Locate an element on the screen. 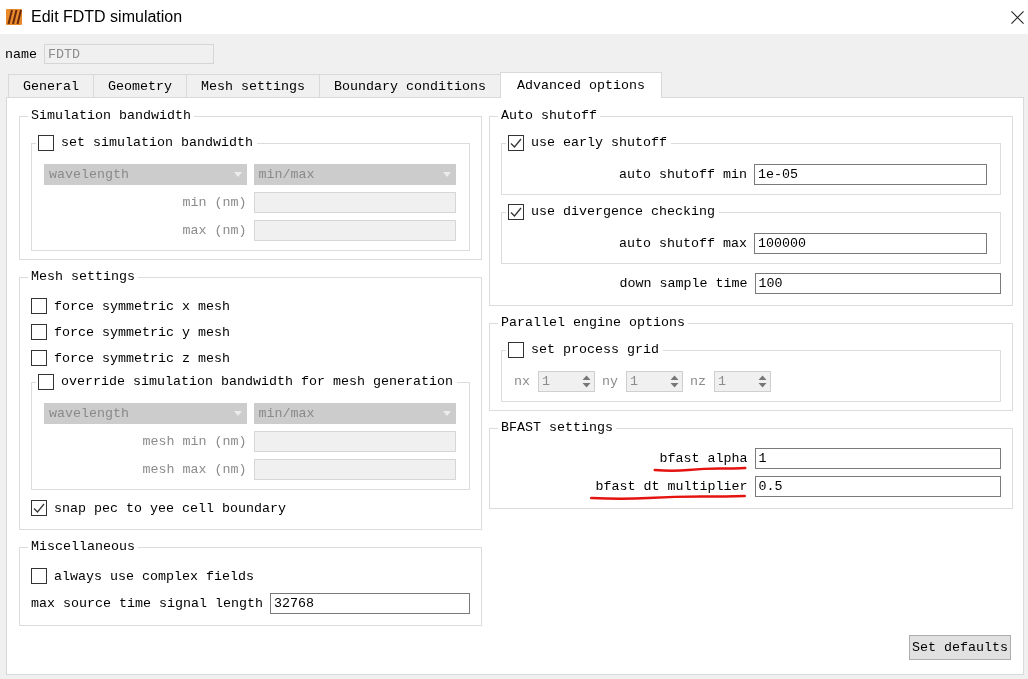  group-title: Auto shutoff is located at coordinates (549, 116).